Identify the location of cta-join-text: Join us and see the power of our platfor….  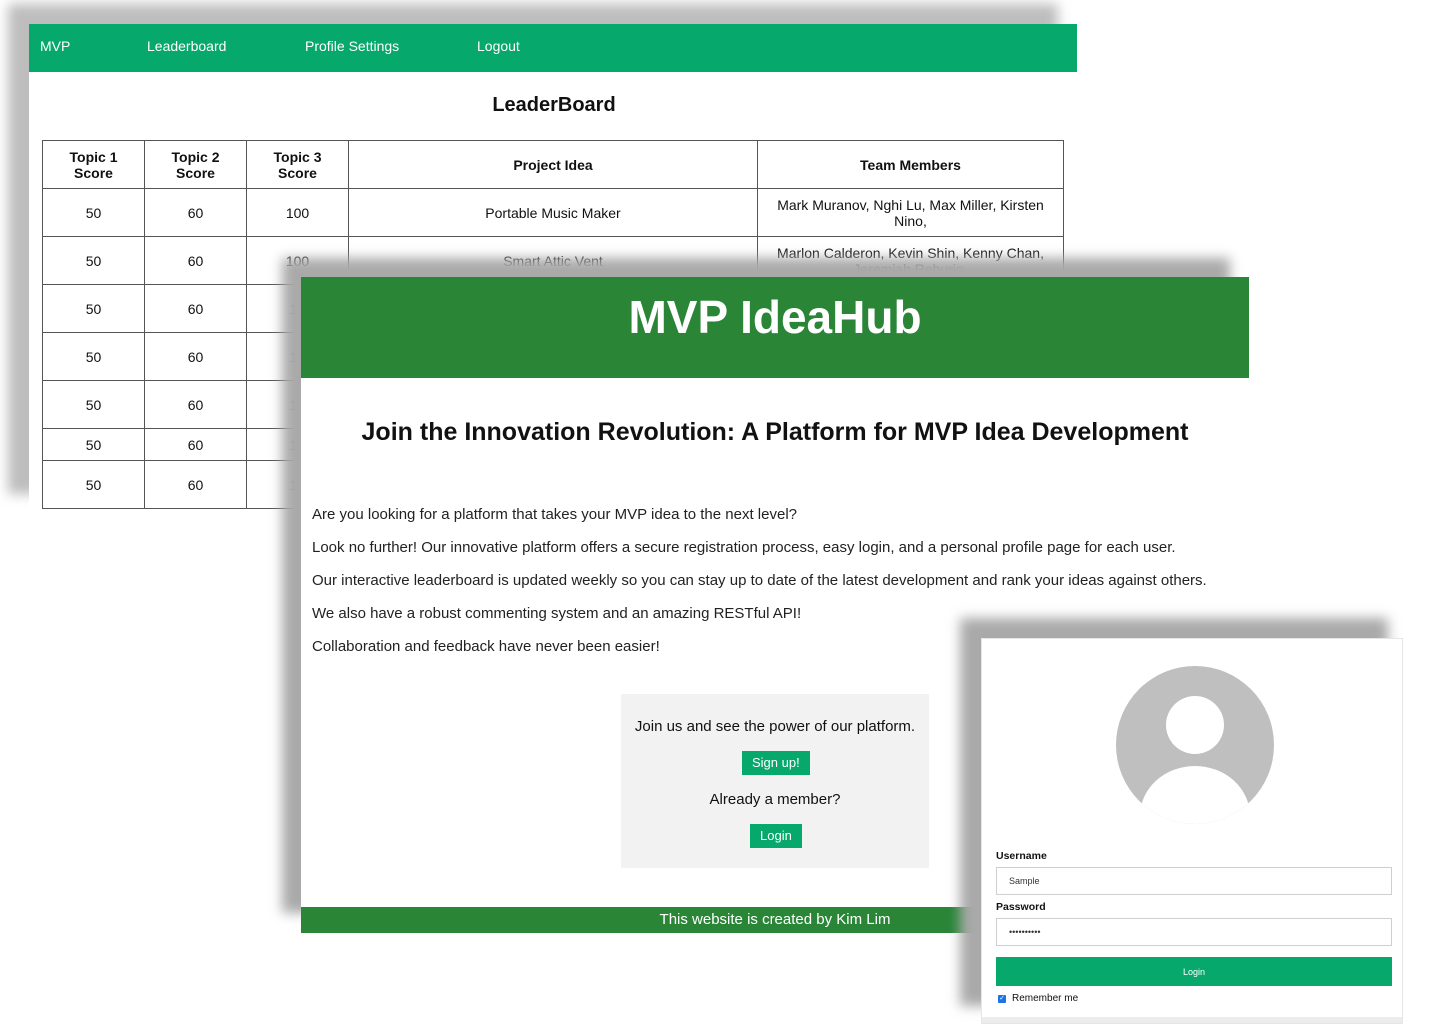
(775, 726).